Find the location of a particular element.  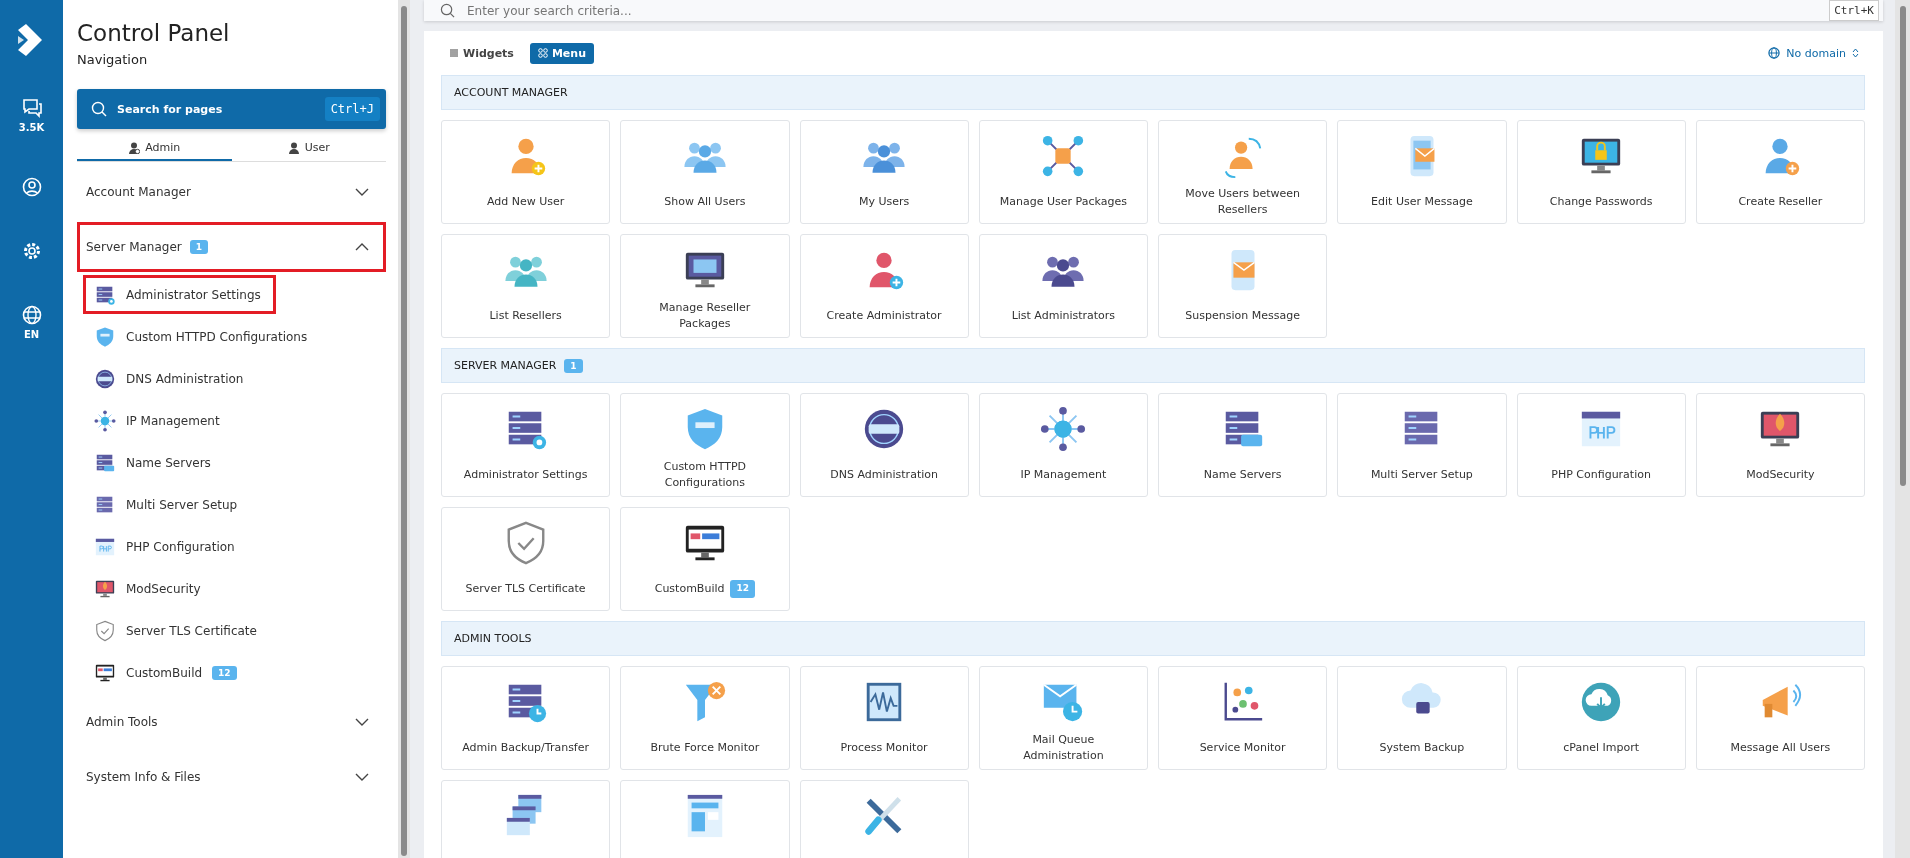

nav-item-label: CustomBuild is located at coordinates (164, 672).